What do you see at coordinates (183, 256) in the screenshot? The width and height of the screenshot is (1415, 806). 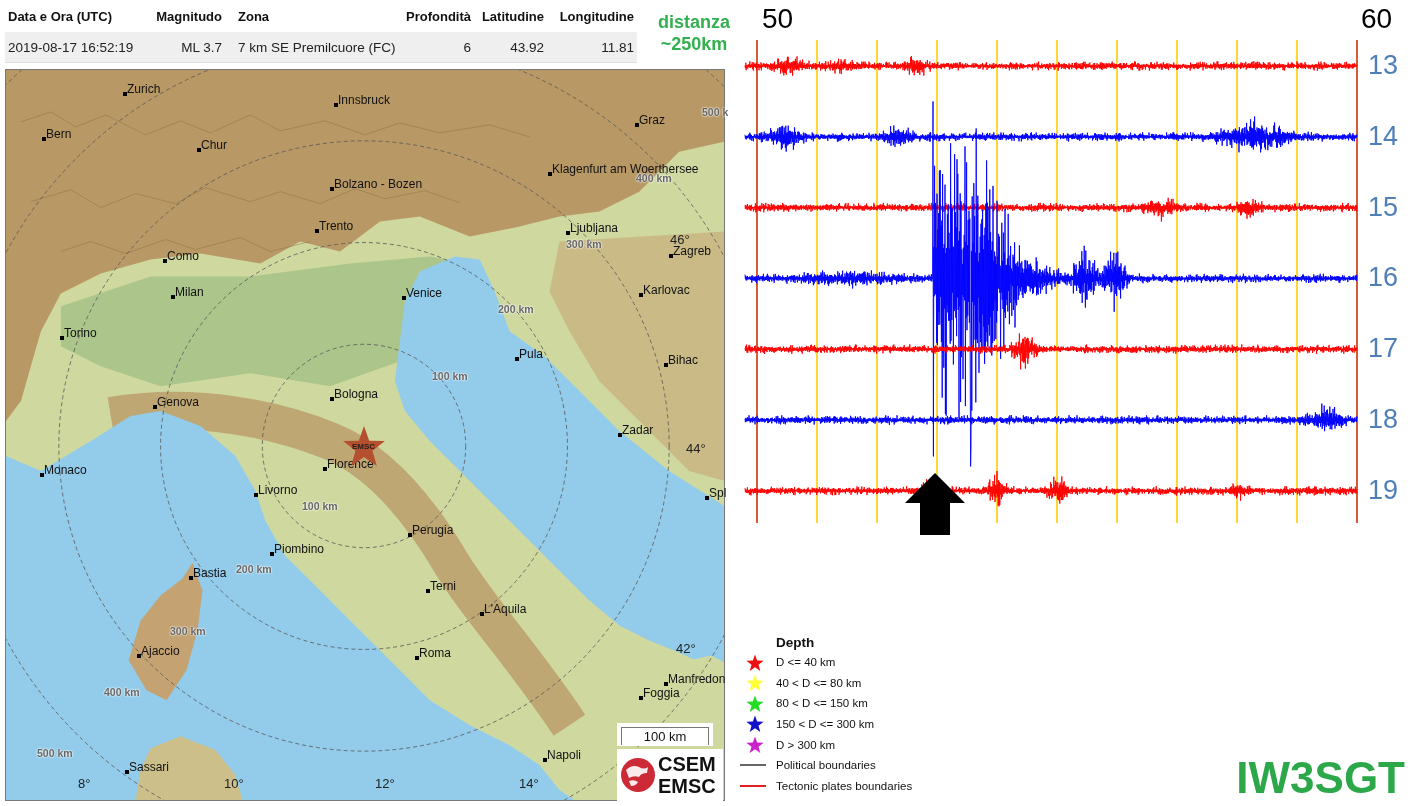 I see `city-label: Como` at bounding box center [183, 256].